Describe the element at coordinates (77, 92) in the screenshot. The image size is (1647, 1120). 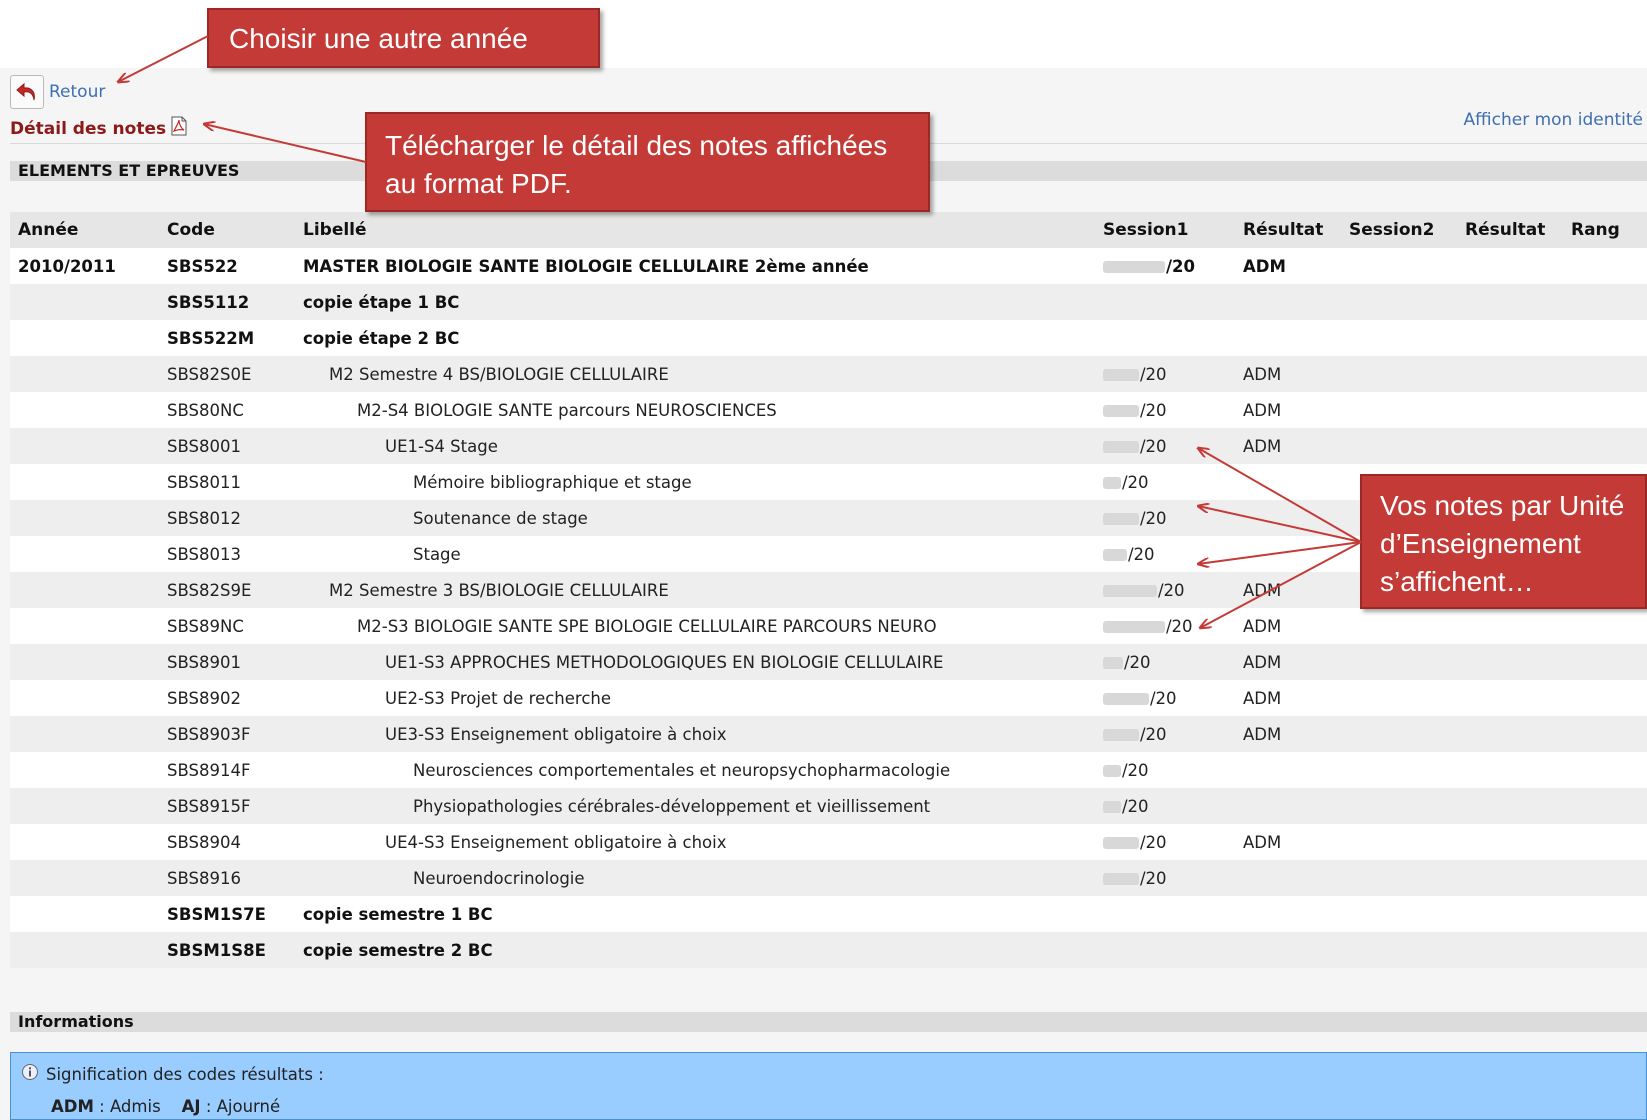
I see `retour-link: Retour` at that location.